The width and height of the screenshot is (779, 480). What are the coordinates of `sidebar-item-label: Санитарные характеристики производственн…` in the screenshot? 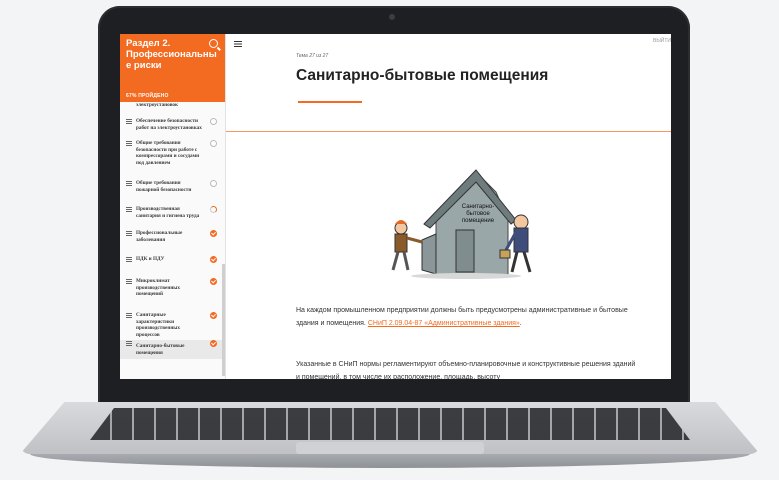 It's located at (158, 325).